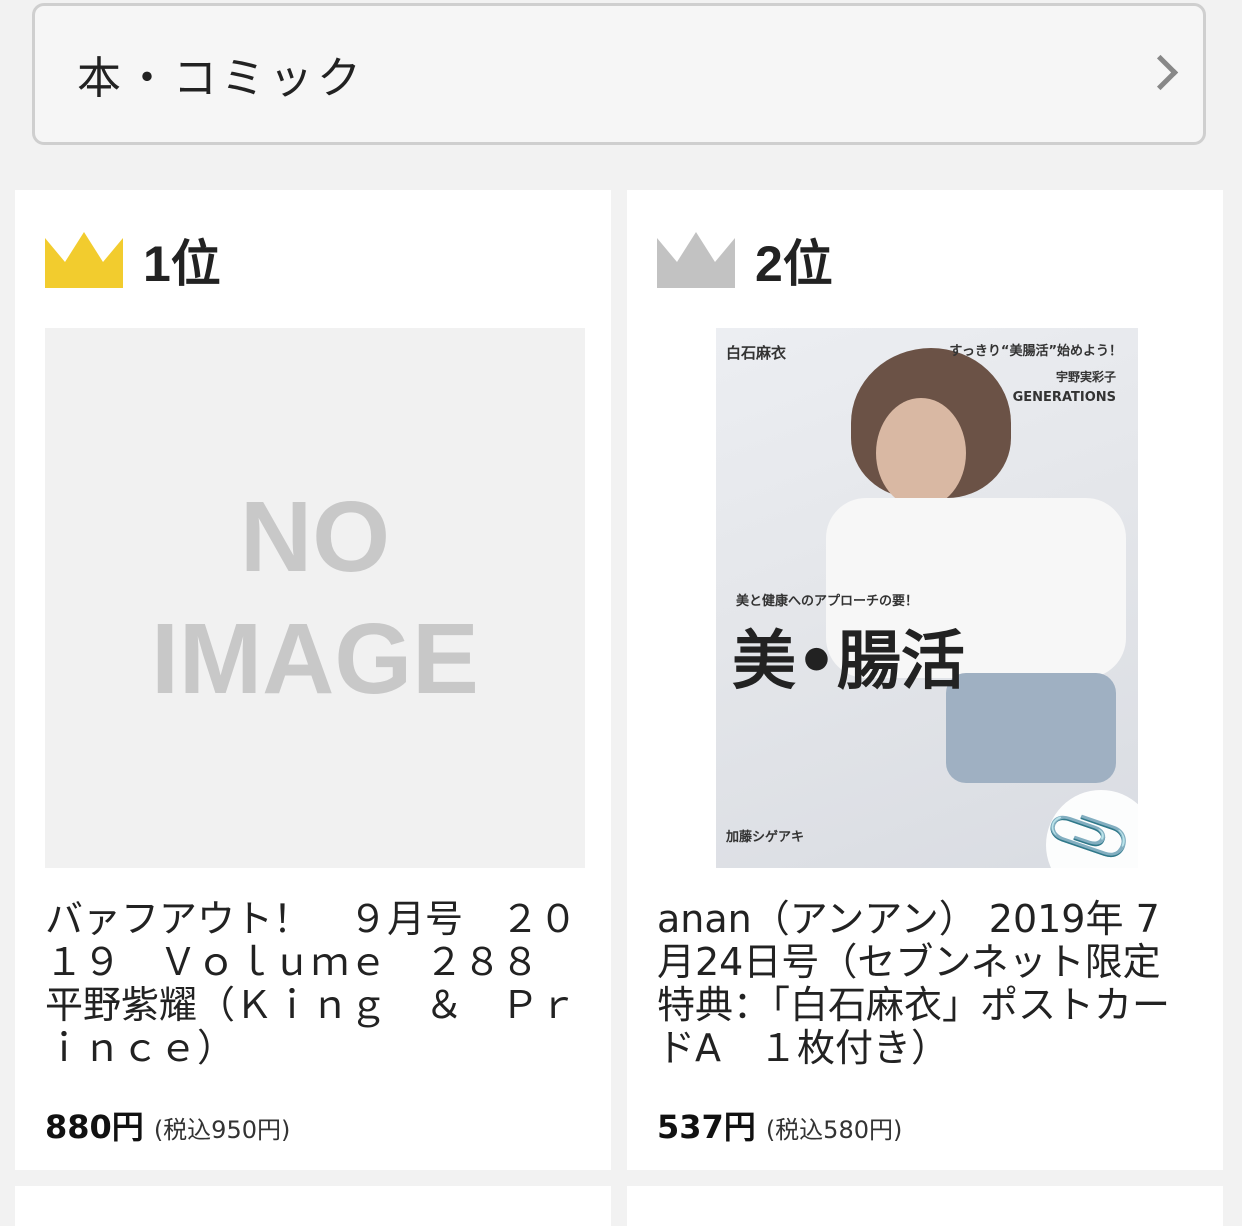 The height and width of the screenshot is (1226, 1242). What do you see at coordinates (619, 74) in the screenshot?
I see `category-nav-button: 本・コミック` at bounding box center [619, 74].